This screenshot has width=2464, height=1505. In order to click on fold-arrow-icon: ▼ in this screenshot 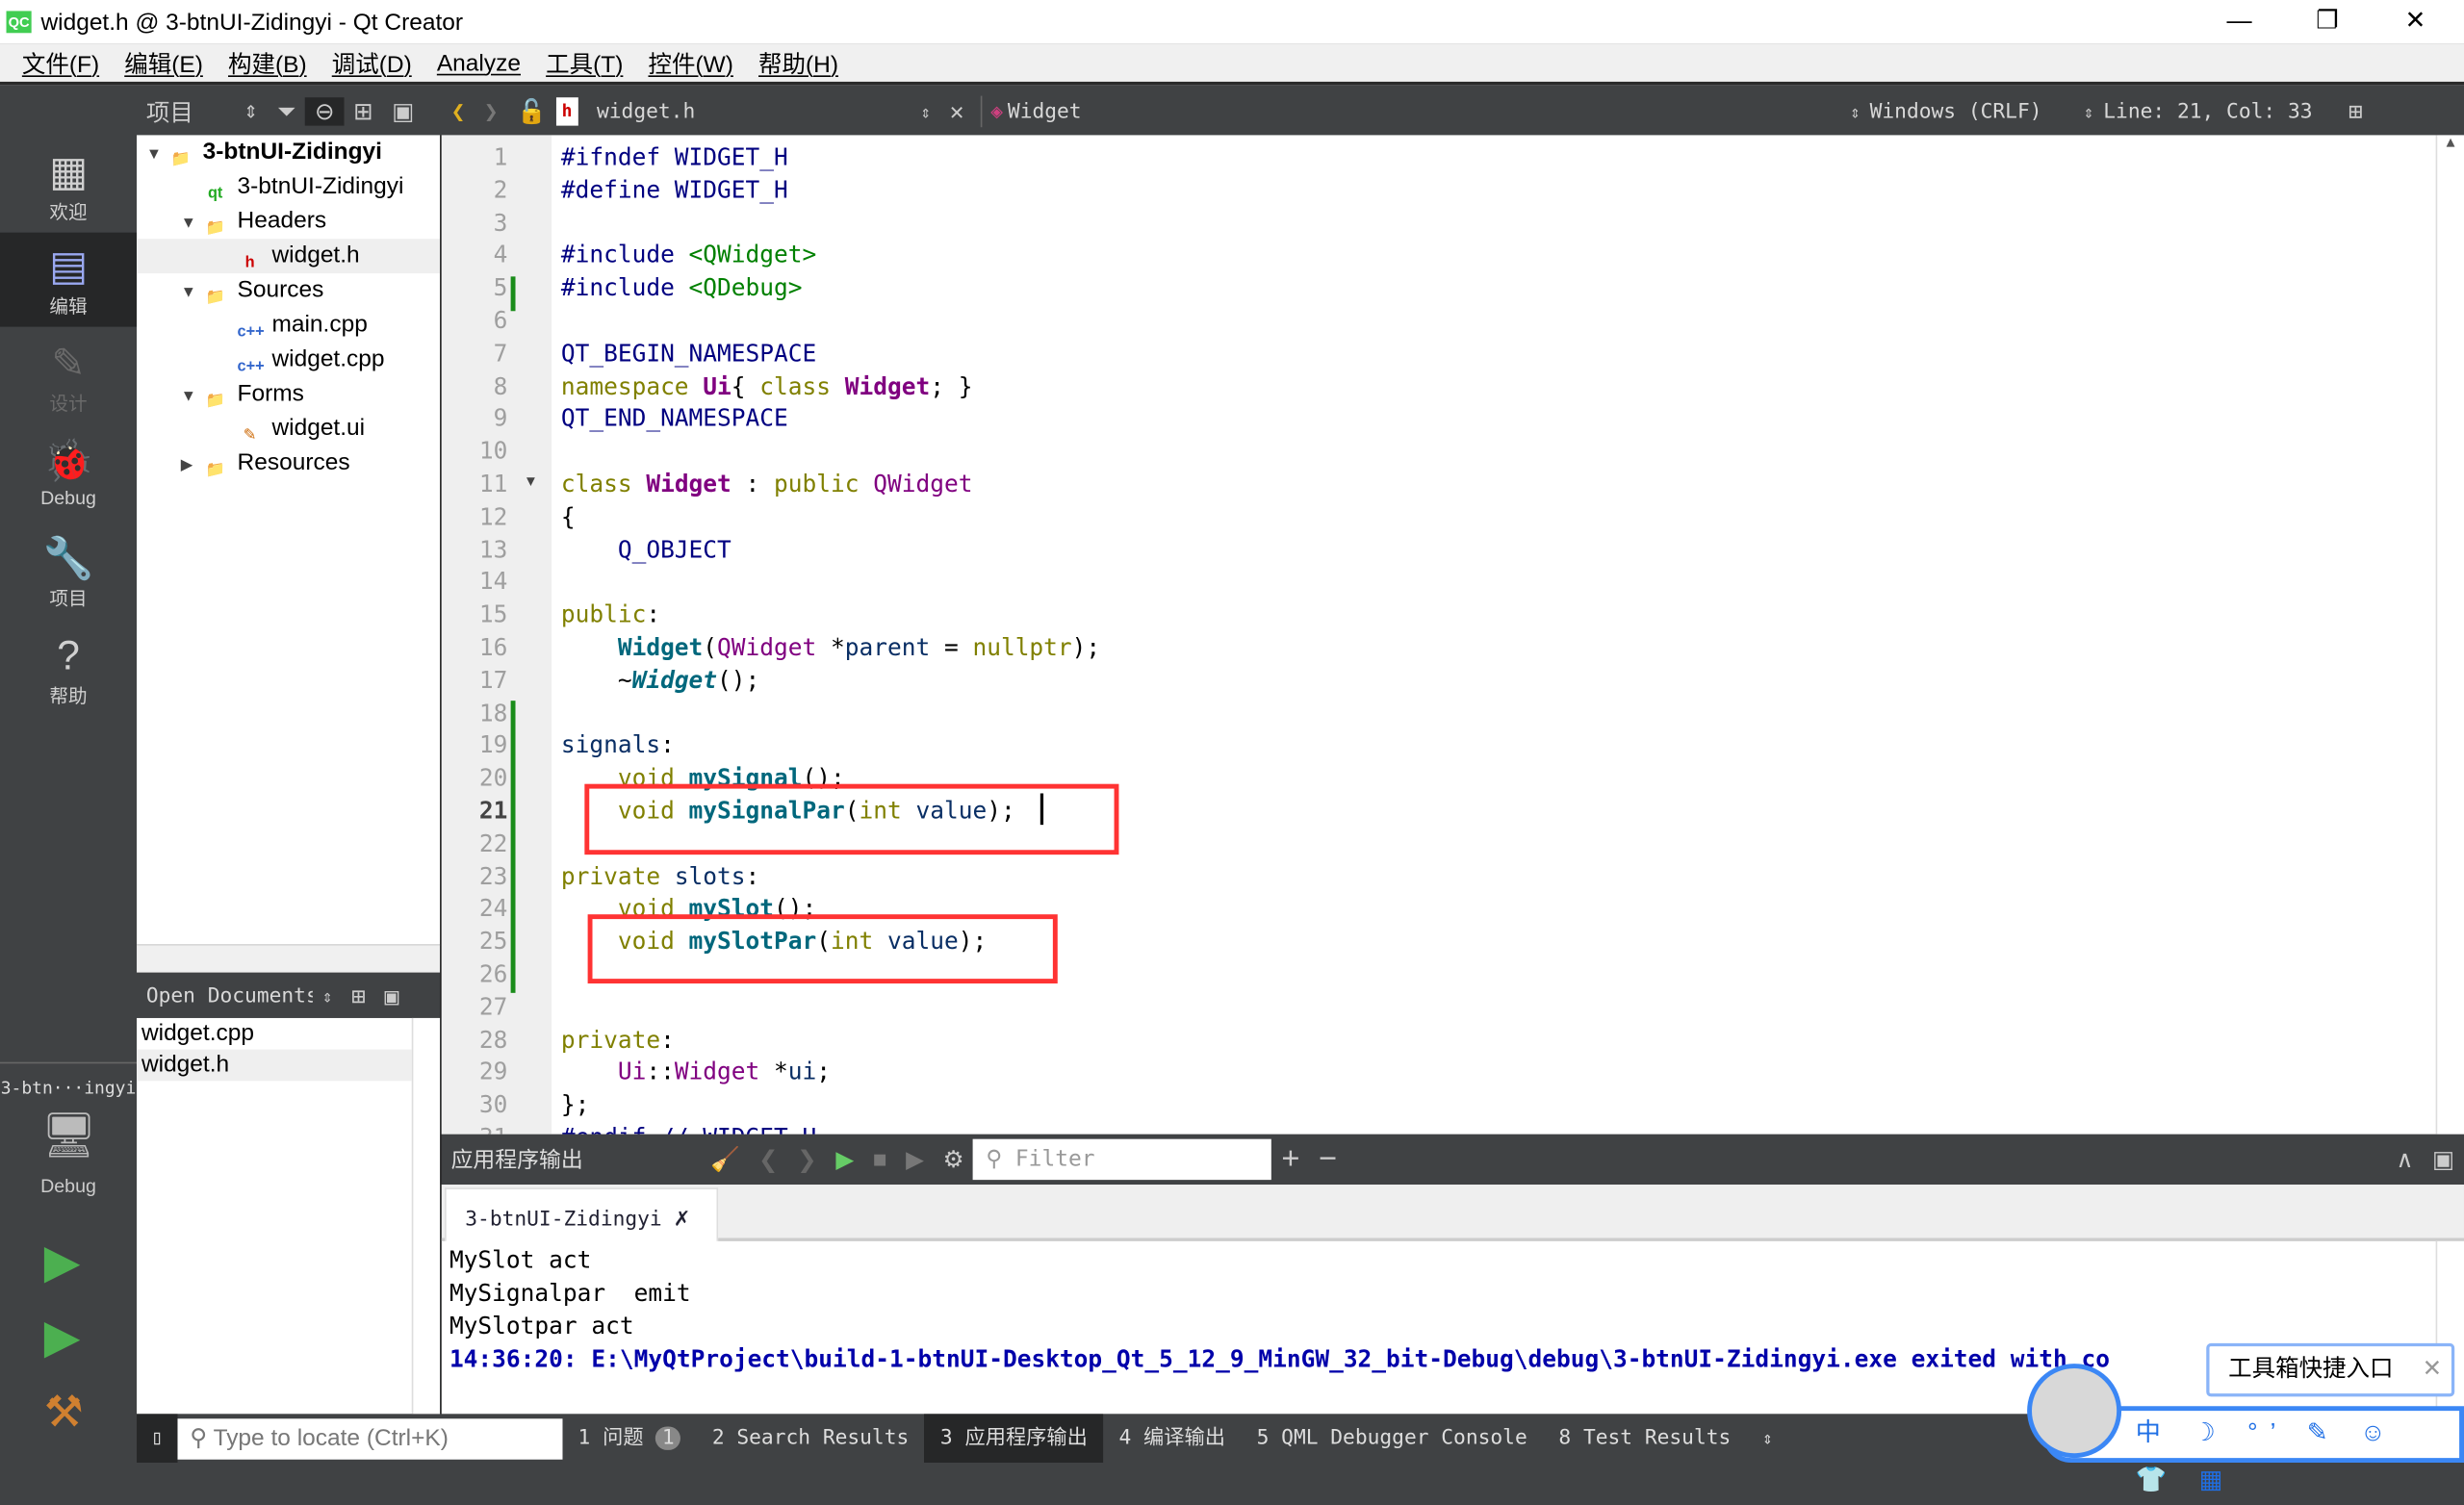, I will do `click(530, 482)`.